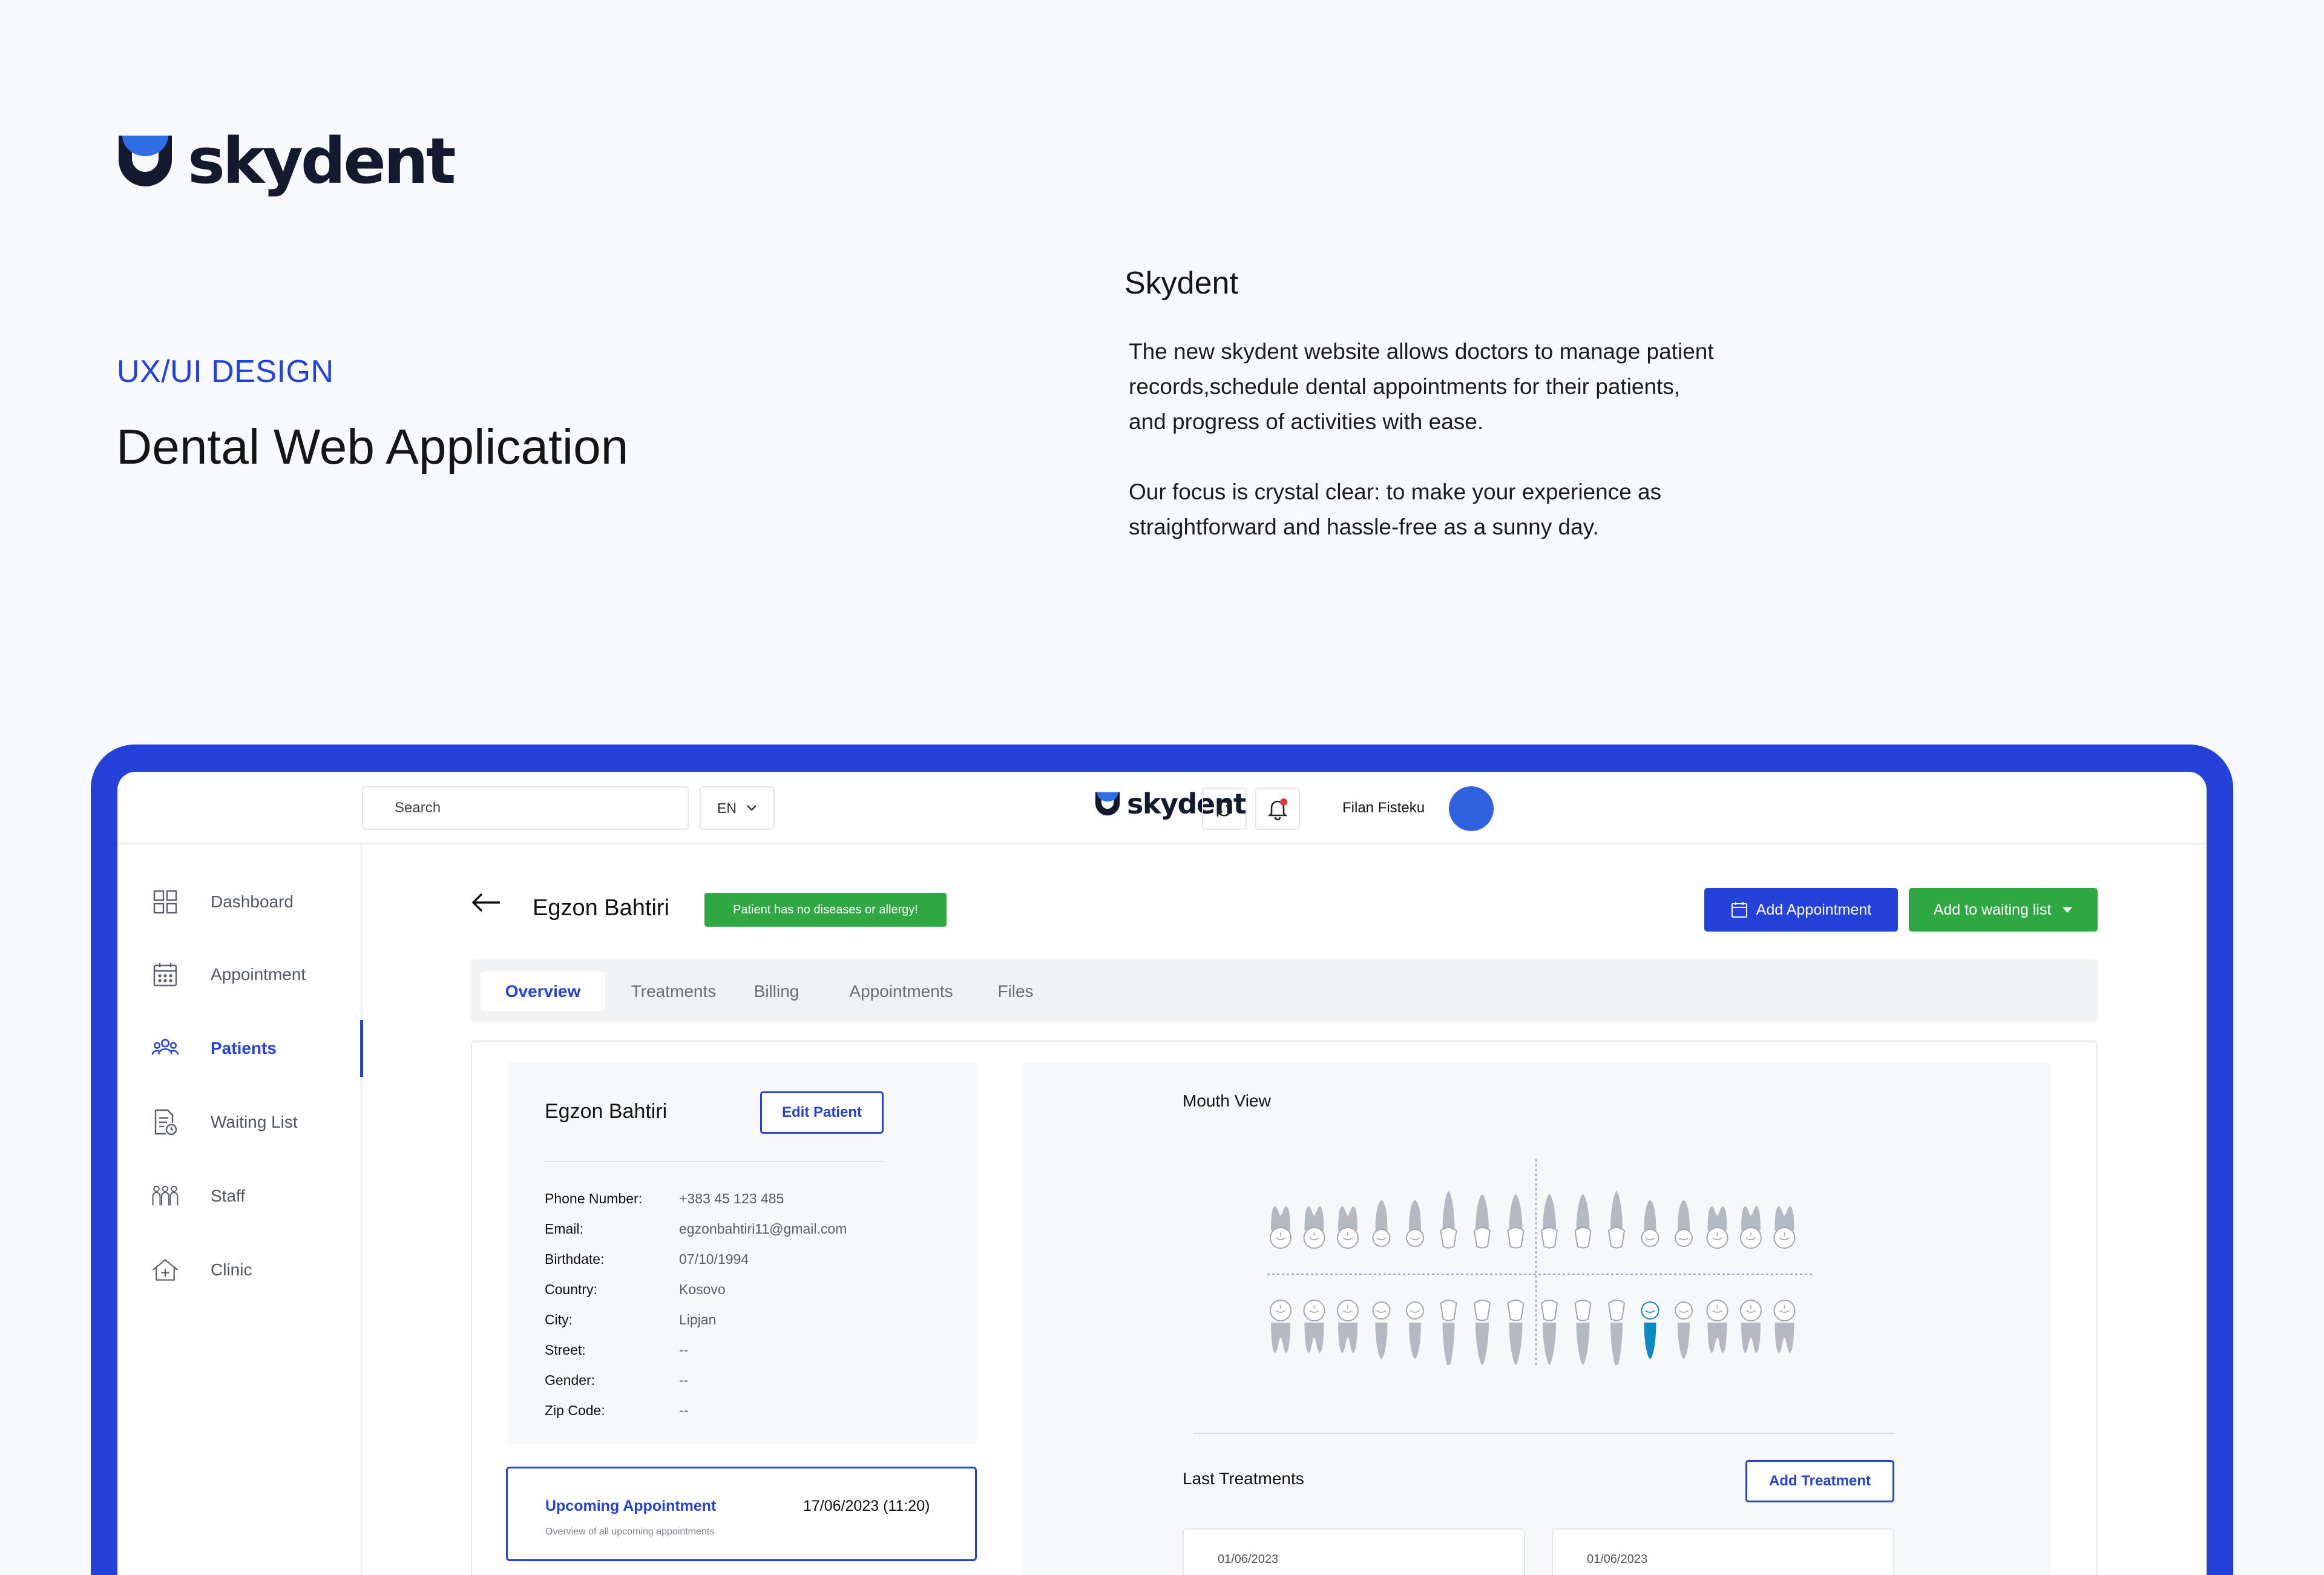  I want to click on sidebar-item-label: Dashboard, so click(252, 901).